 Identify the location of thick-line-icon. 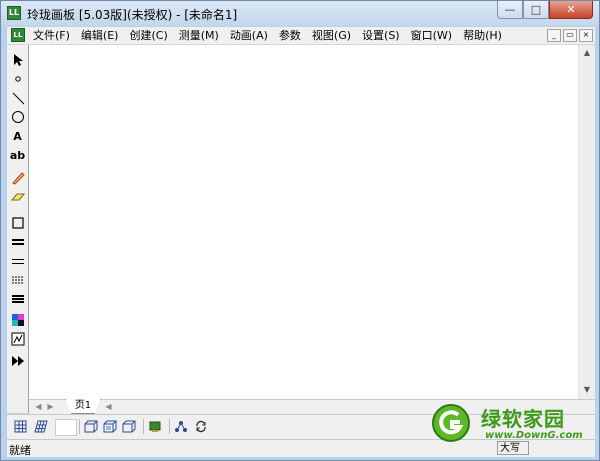
(17, 241).